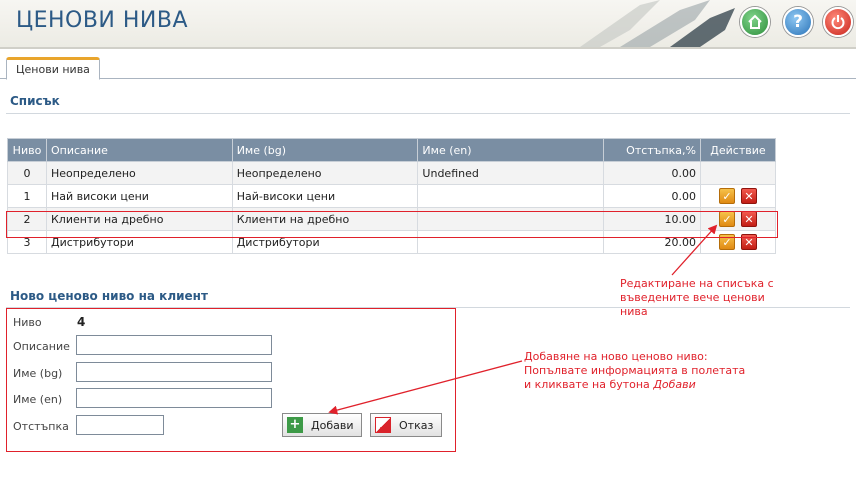 This screenshot has height=491, width=856. I want to click on cell-name-bg: Дистрибутори, so click(325, 242).